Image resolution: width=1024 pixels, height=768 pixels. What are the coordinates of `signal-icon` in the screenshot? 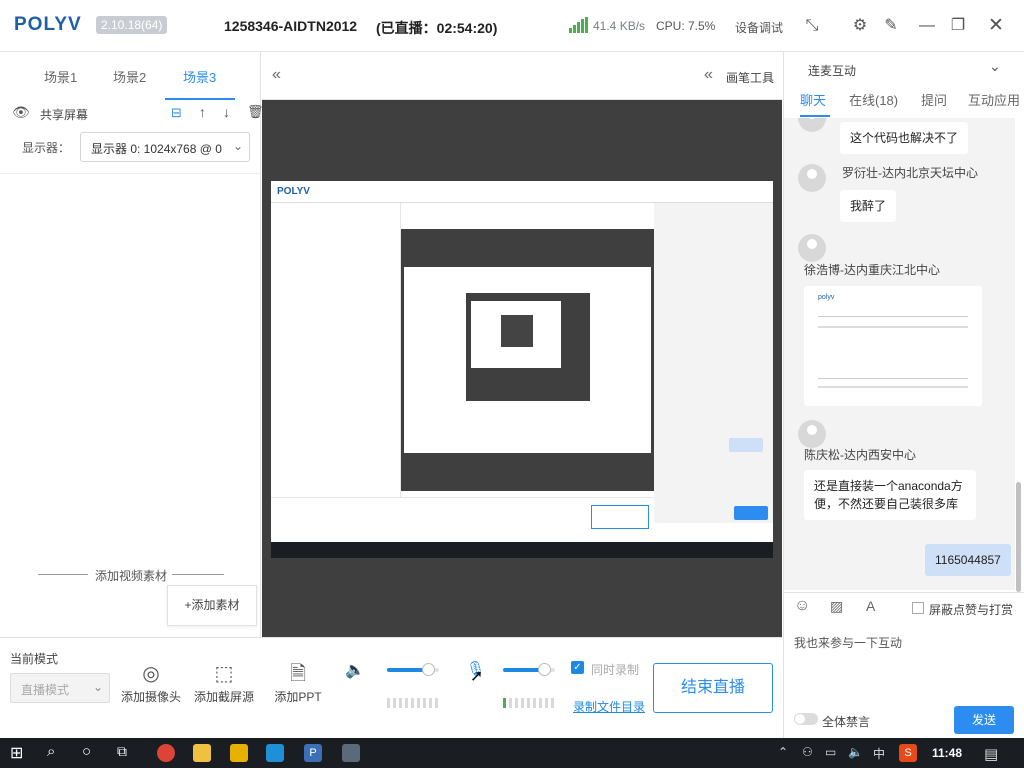 It's located at (579, 25).